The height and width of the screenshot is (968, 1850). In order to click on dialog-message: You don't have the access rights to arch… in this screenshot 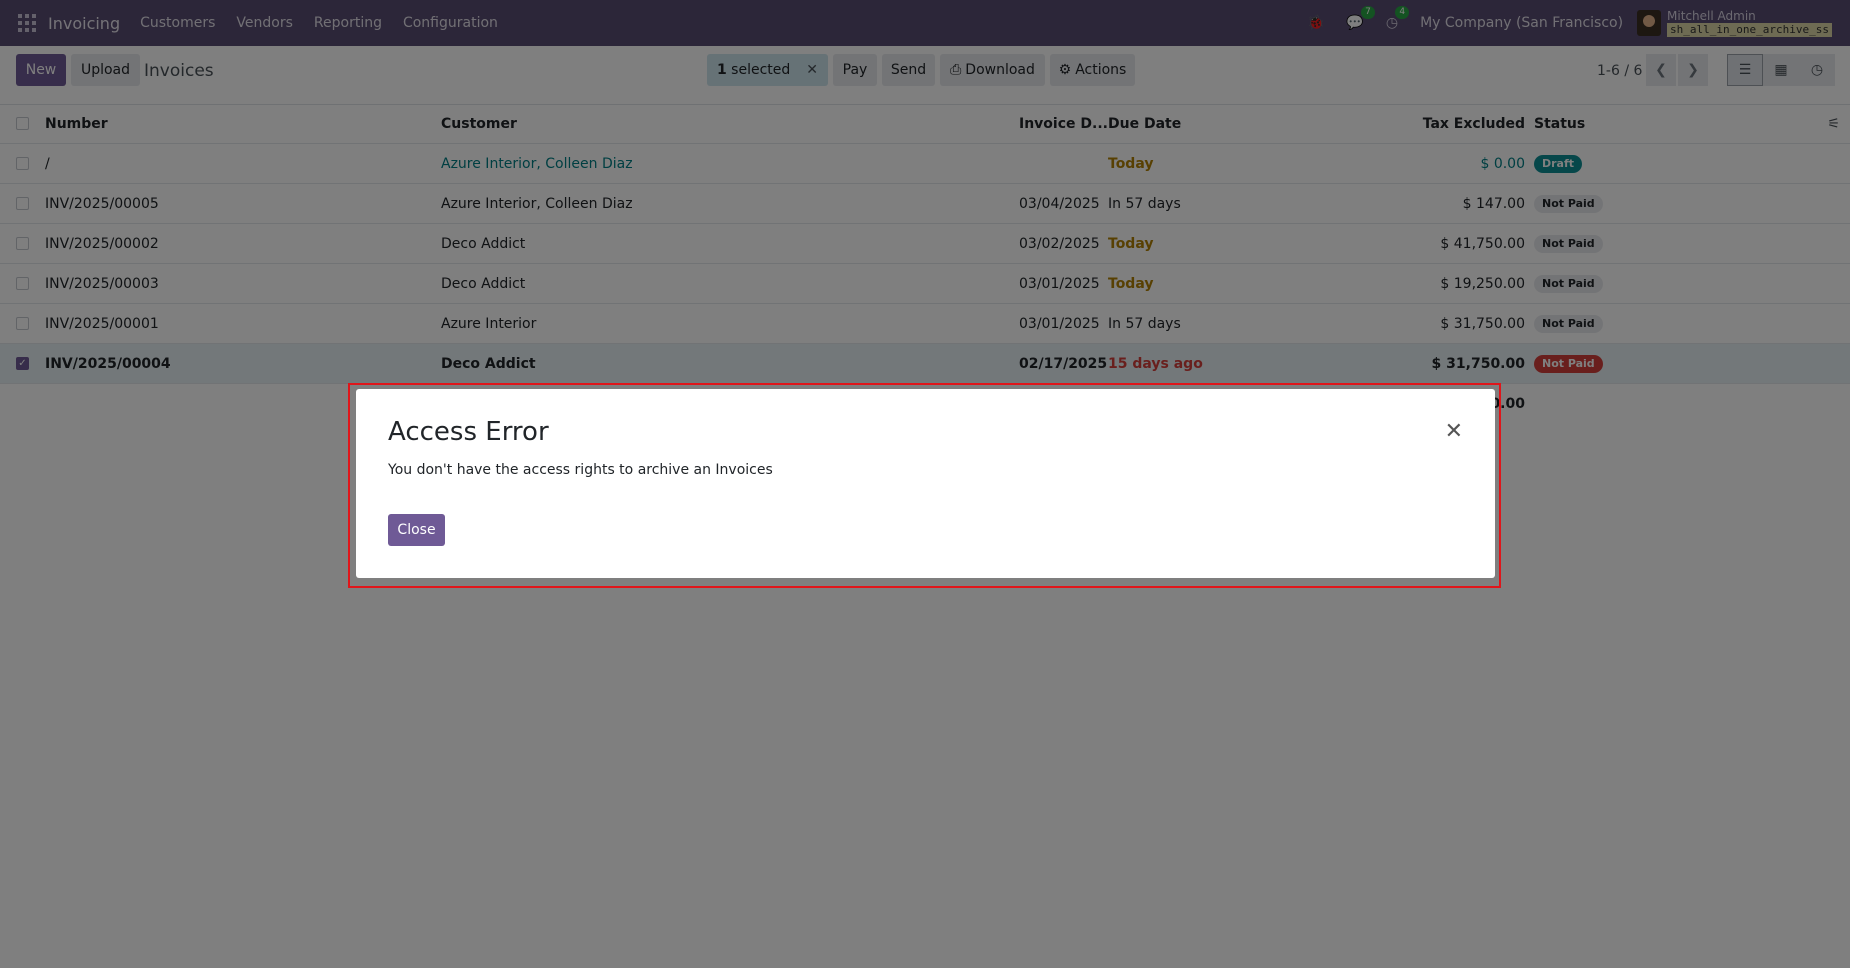, I will do `click(580, 470)`.